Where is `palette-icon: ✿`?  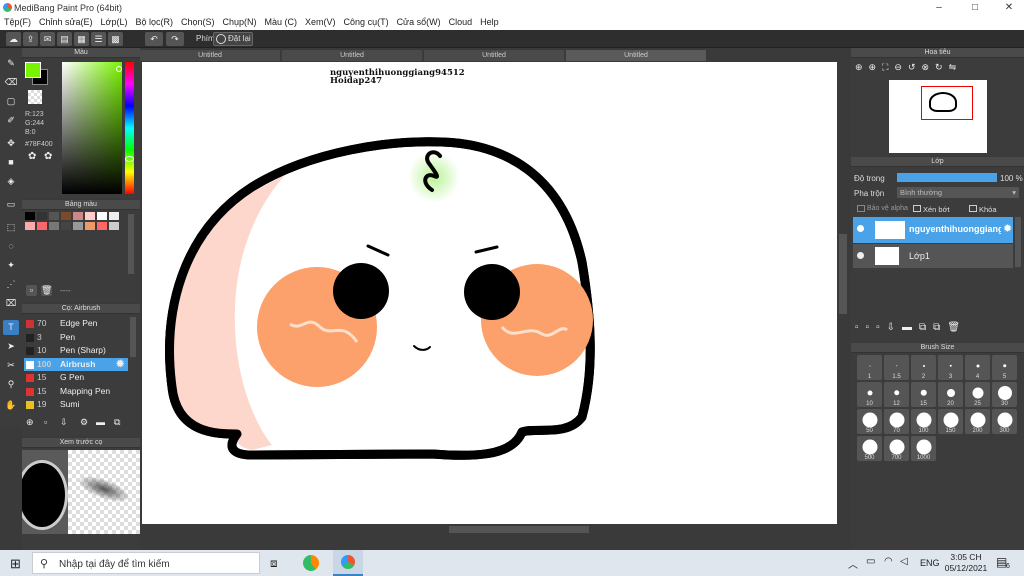 palette-icon: ✿ is located at coordinates (32, 156).